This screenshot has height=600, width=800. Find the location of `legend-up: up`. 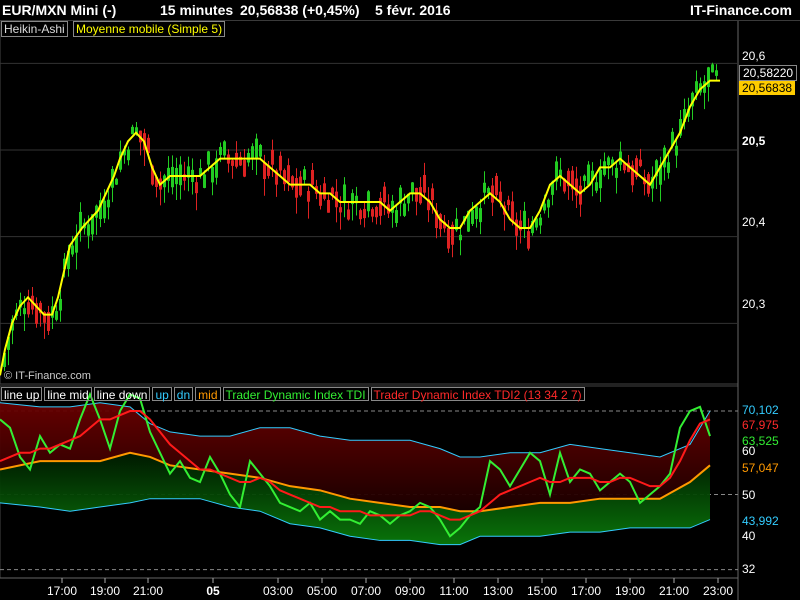

legend-up: up is located at coordinates (162, 394).